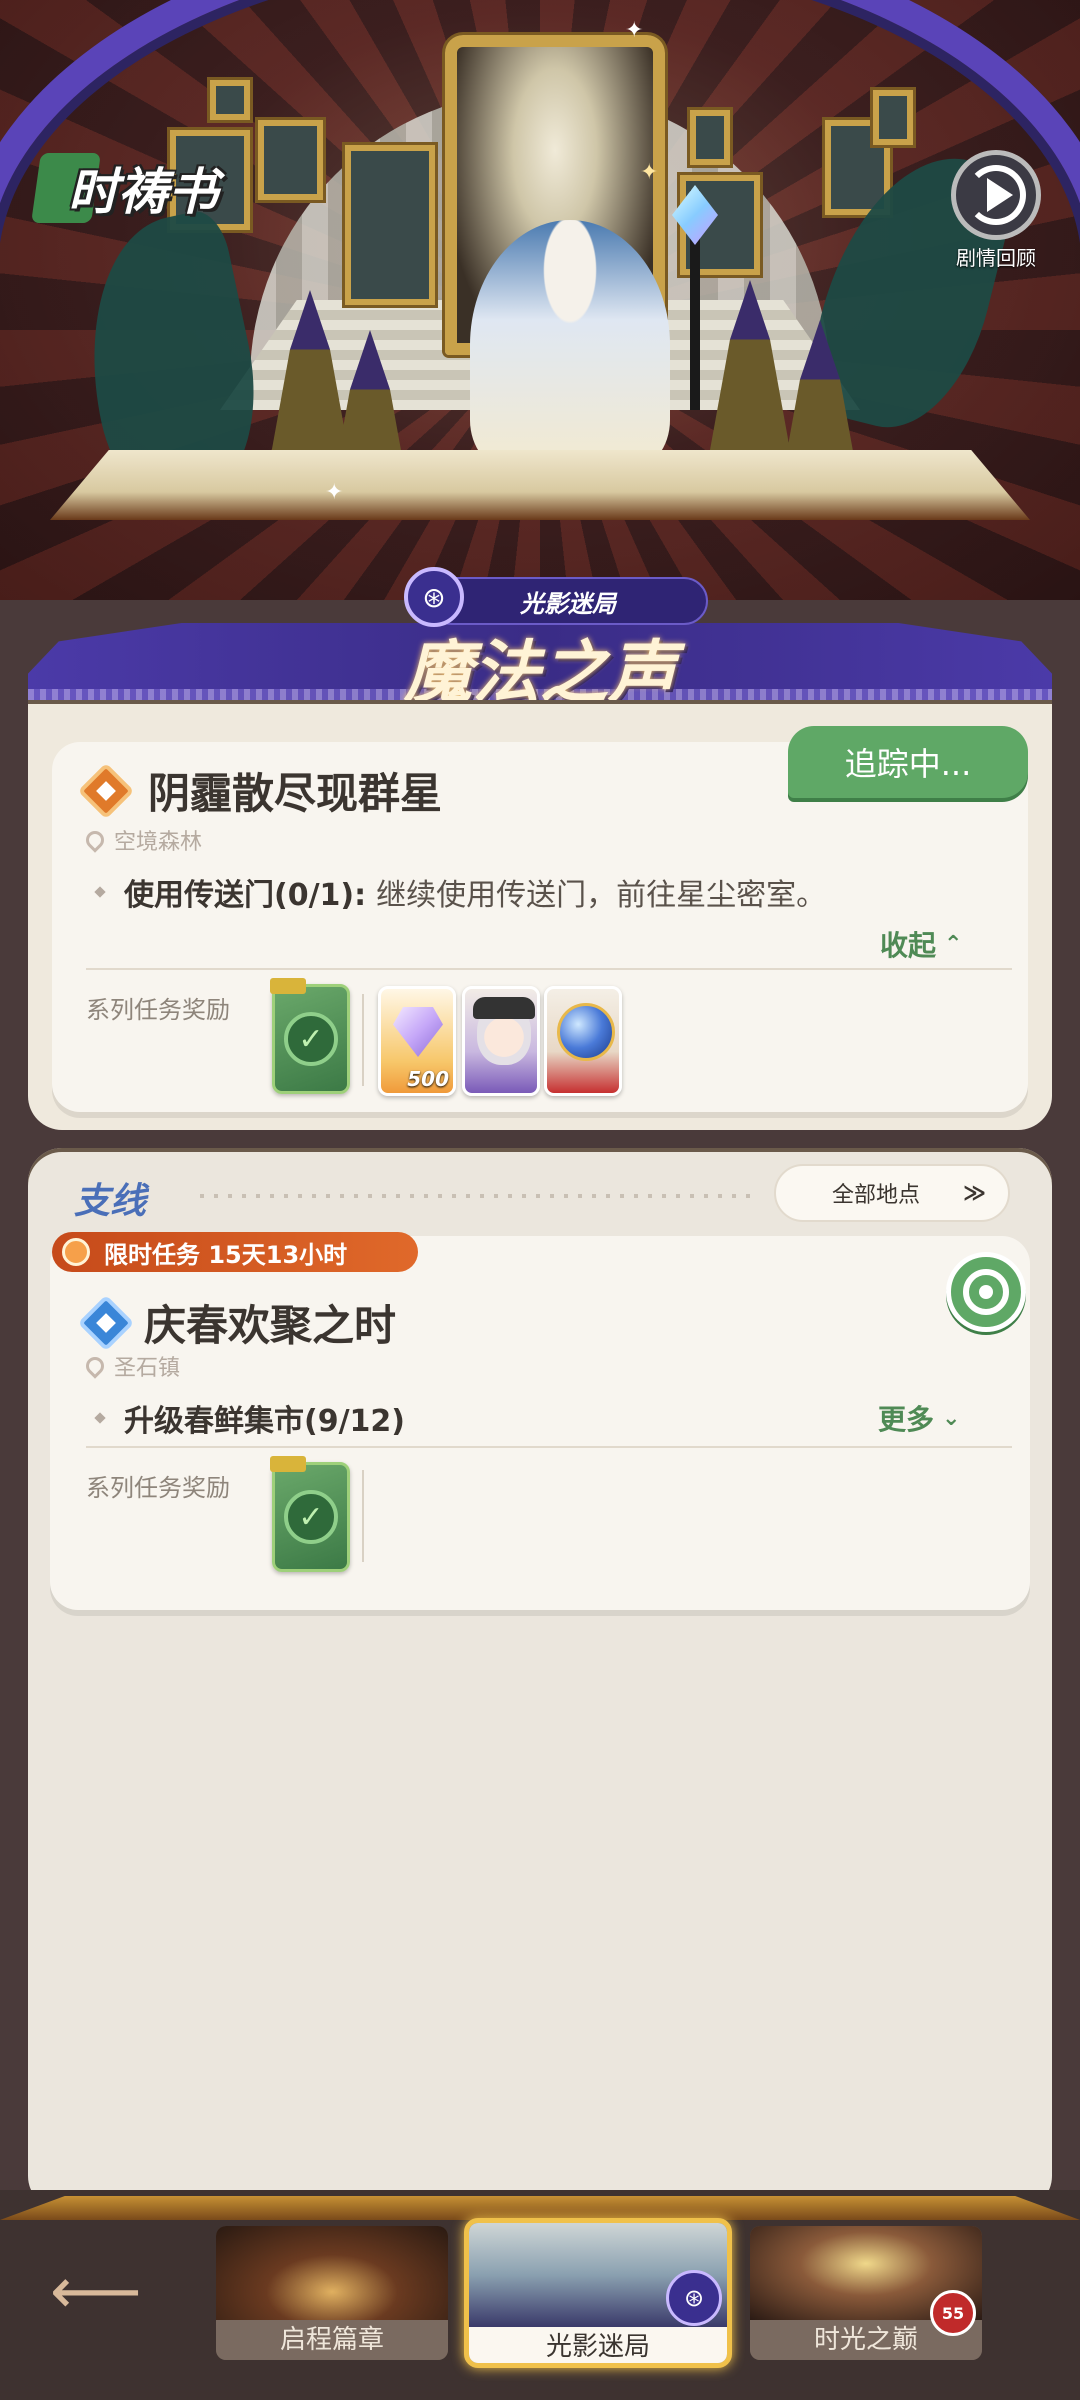 This screenshot has height=2400, width=1080. I want to click on tab-label: 光影迷局, so click(598, 2345).